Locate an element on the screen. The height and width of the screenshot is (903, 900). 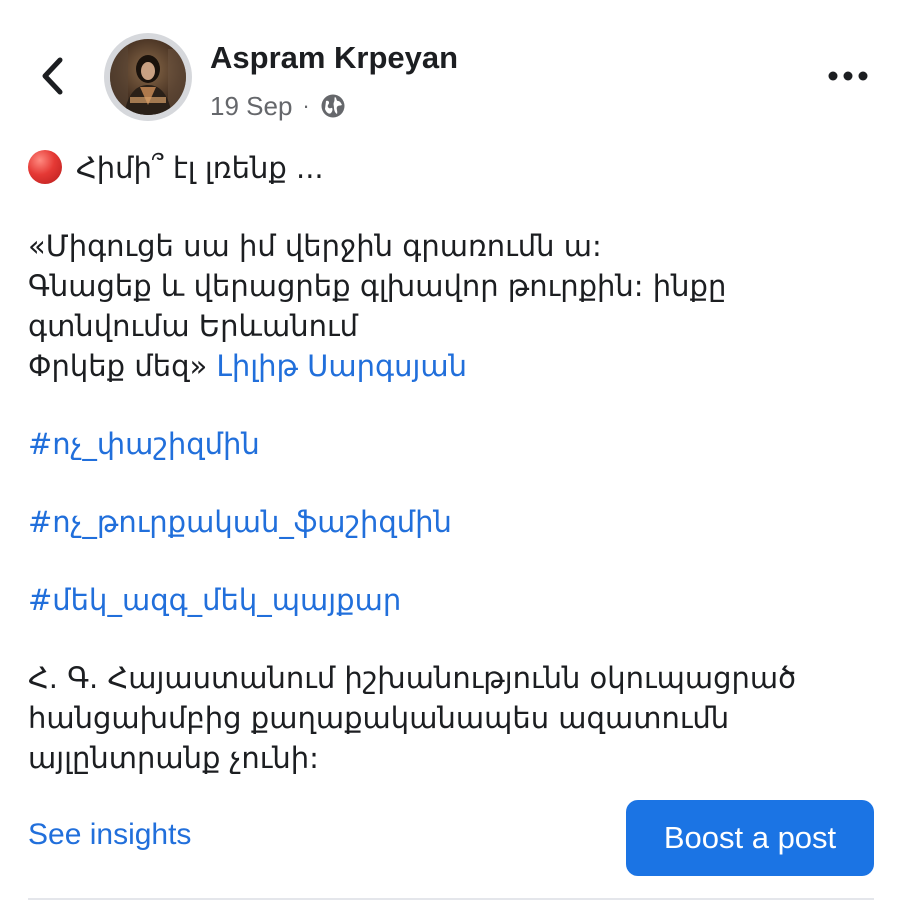
quote-line: գտնվումա Երևանում is located at coordinates (193, 326).